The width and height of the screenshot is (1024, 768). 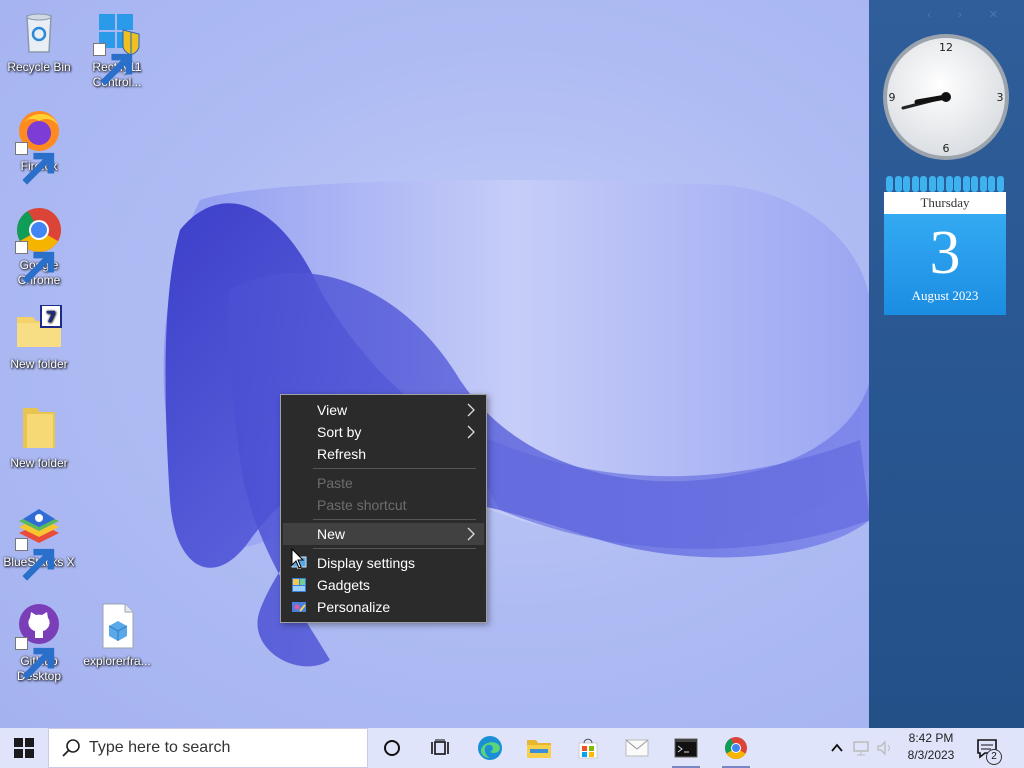 I want to click on mail-icon, so click(x=637, y=748).